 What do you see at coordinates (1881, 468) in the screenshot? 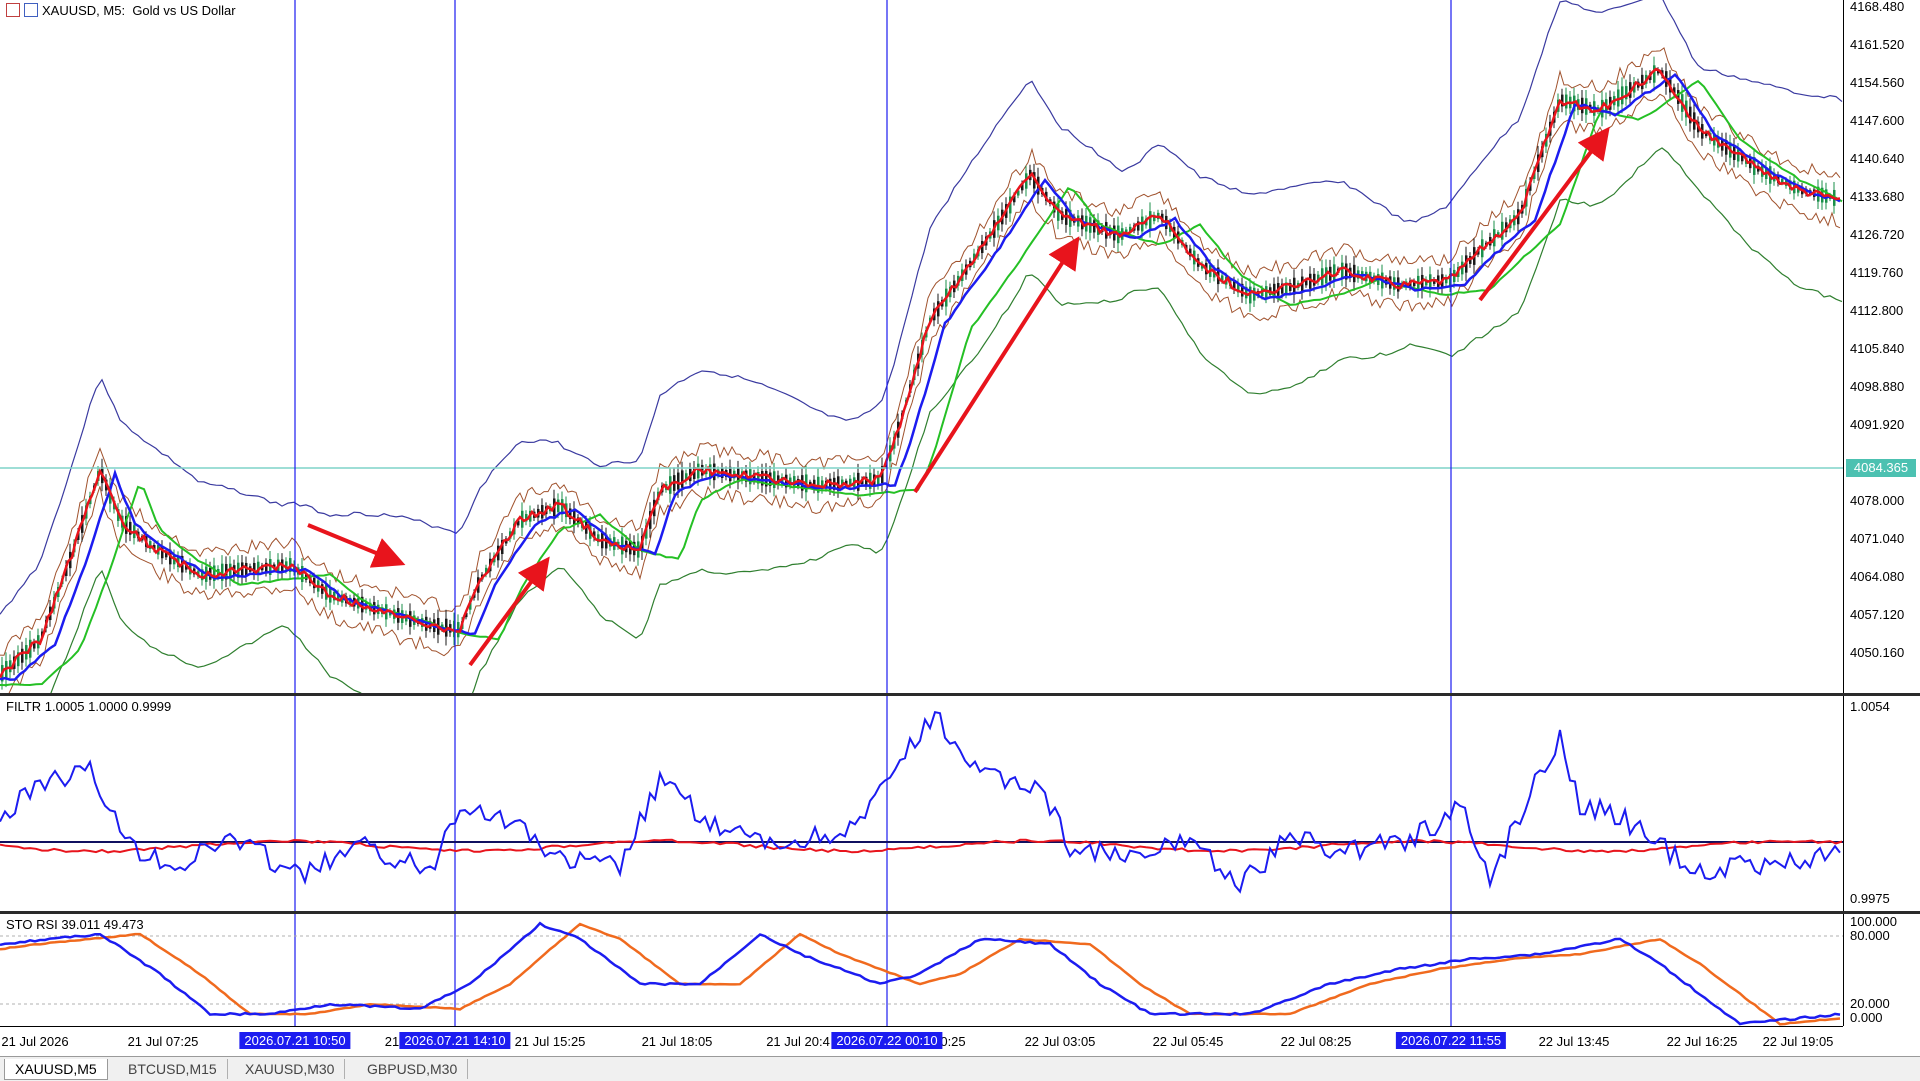
I see `current-price-tag: 4084.365` at bounding box center [1881, 468].